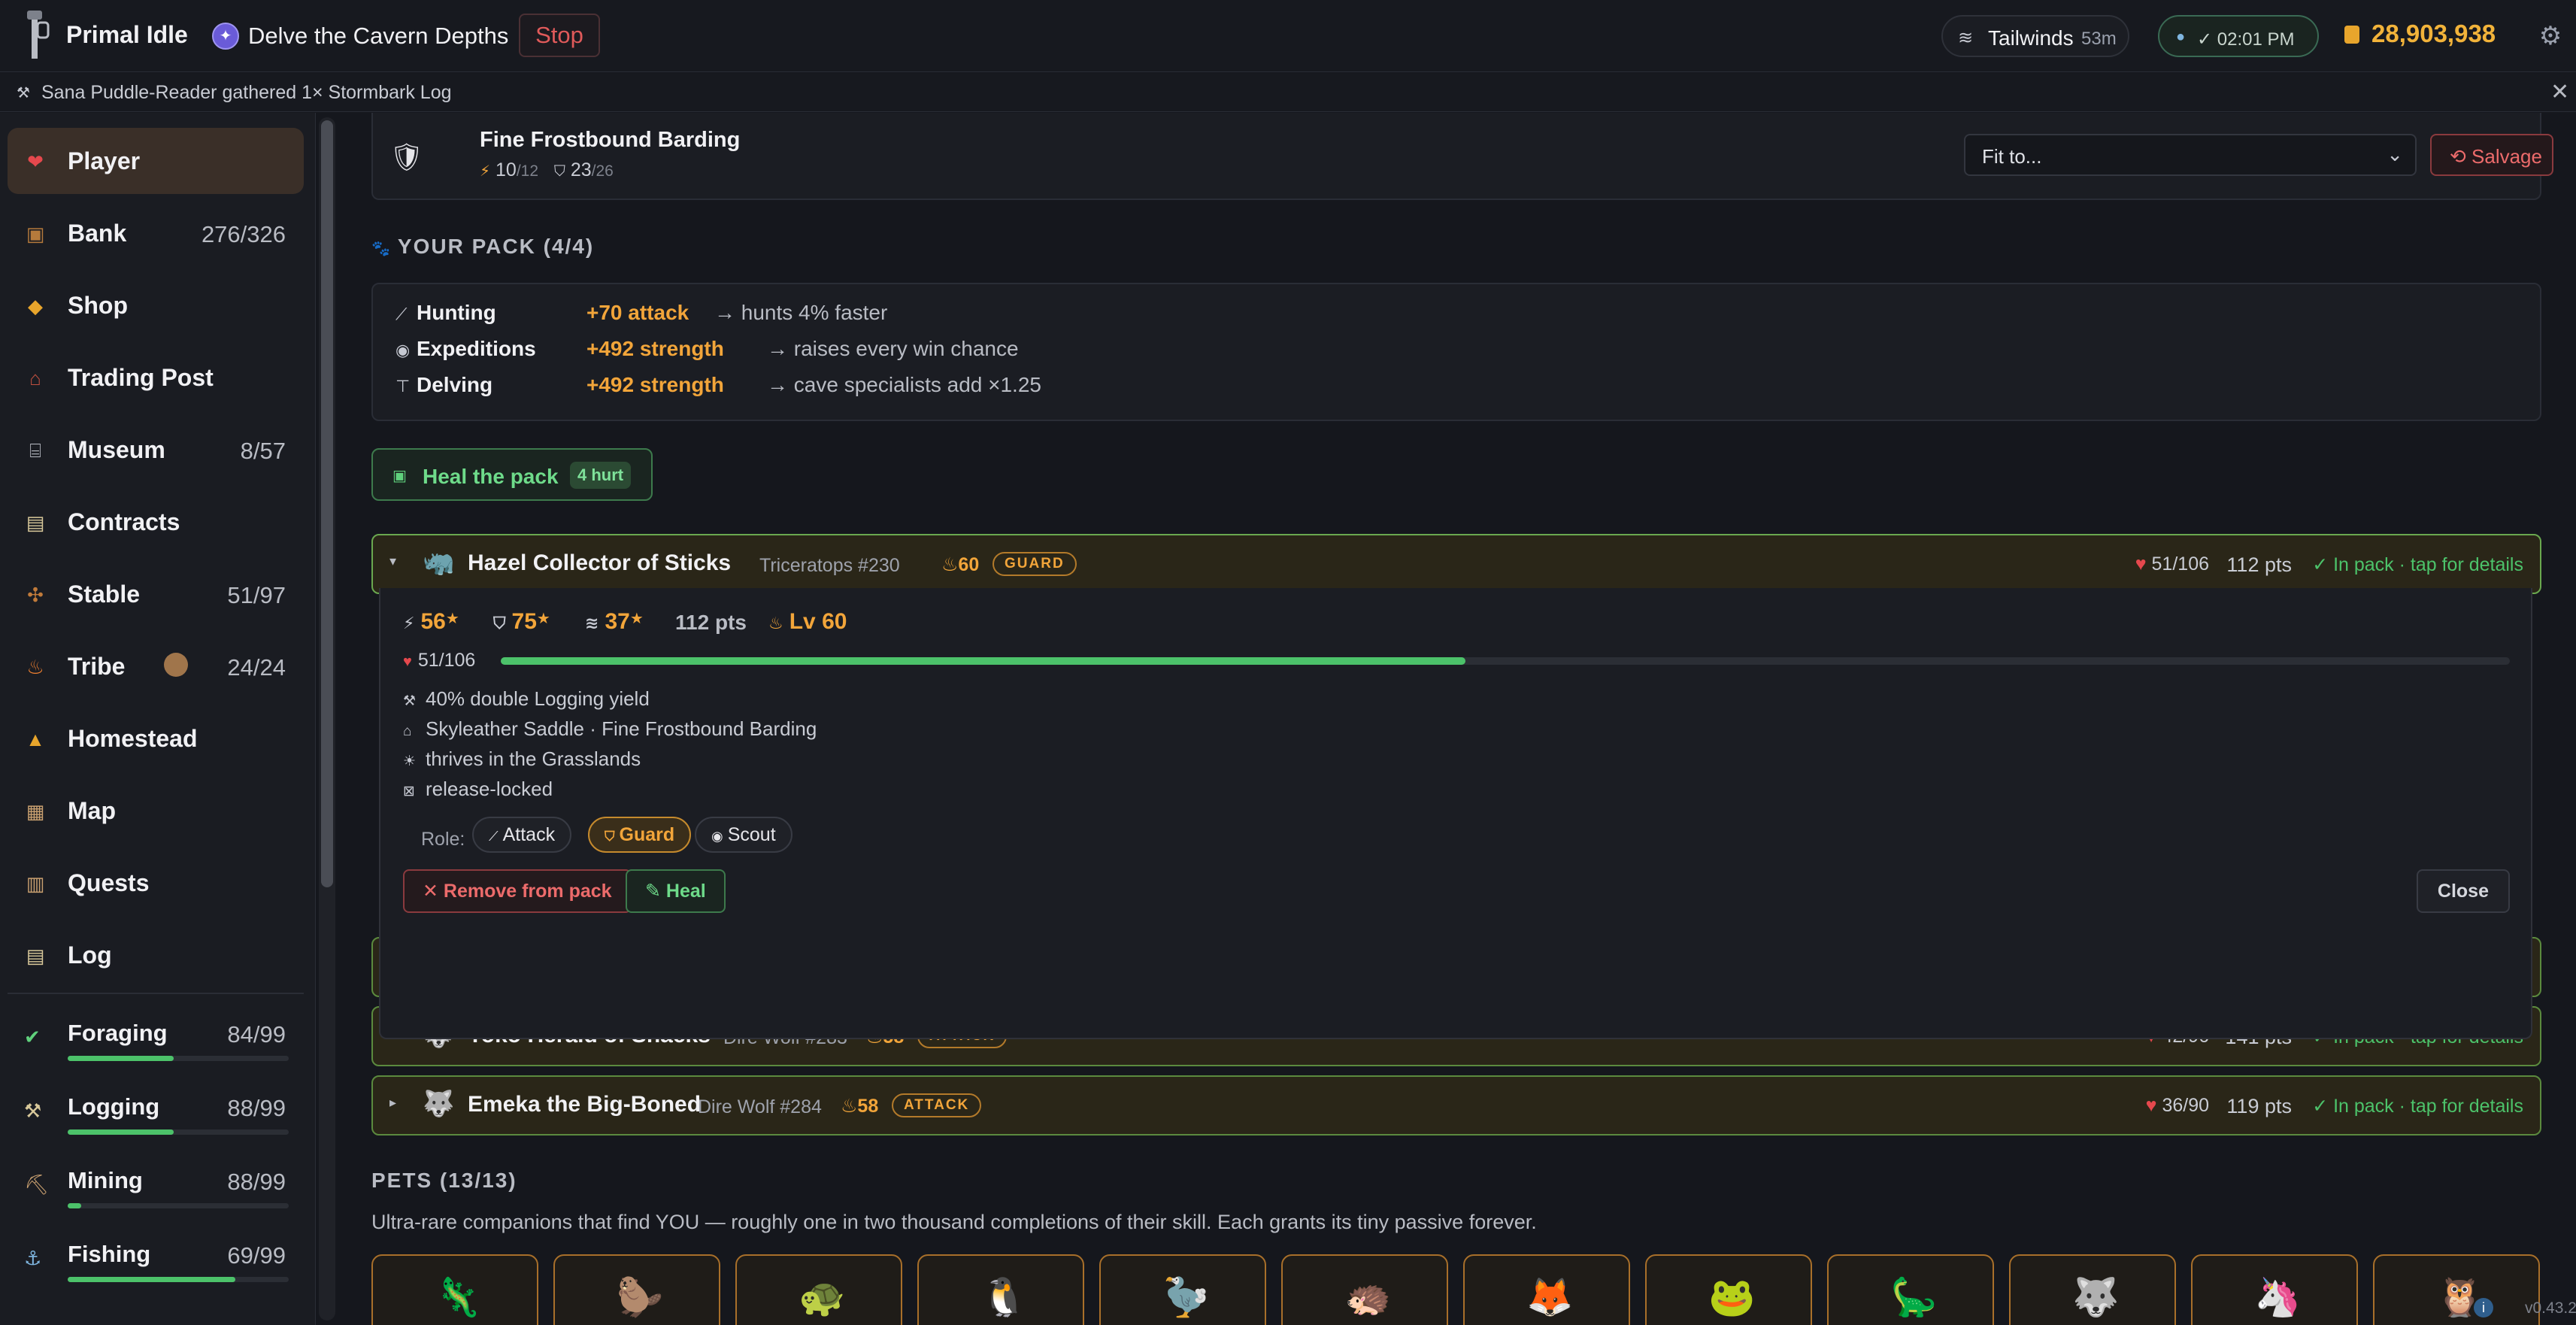  Describe the element at coordinates (2190, 155) in the screenshot. I see `fit-to-select: Fit to... ⌄` at that location.